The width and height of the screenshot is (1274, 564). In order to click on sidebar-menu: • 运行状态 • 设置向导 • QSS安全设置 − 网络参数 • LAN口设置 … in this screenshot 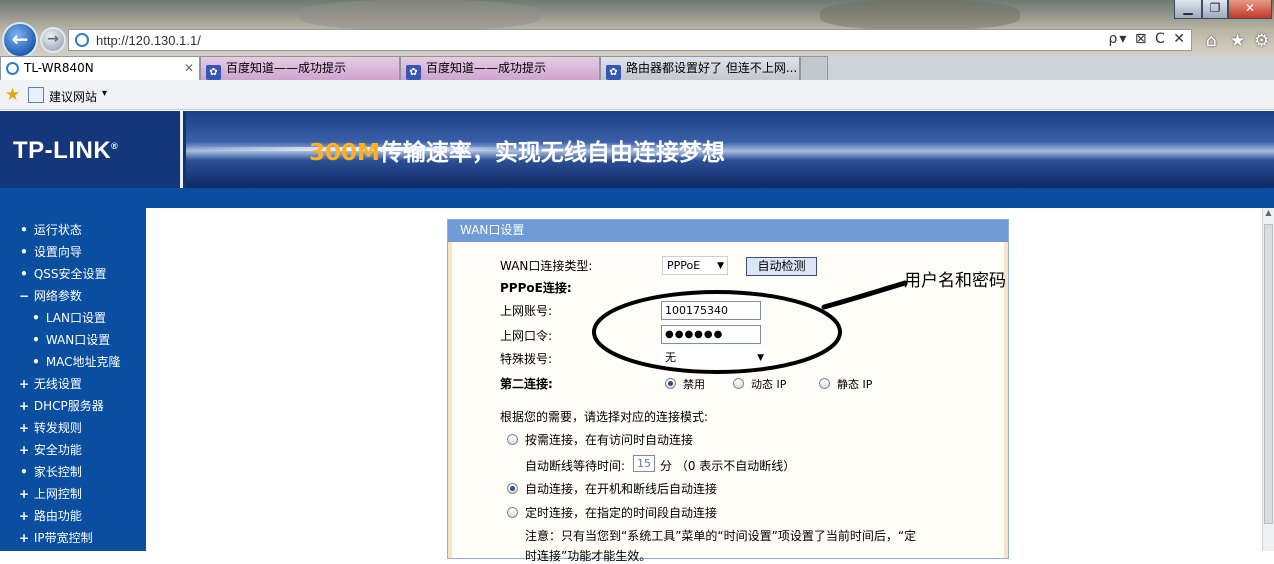, I will do `click(73, 379)`.